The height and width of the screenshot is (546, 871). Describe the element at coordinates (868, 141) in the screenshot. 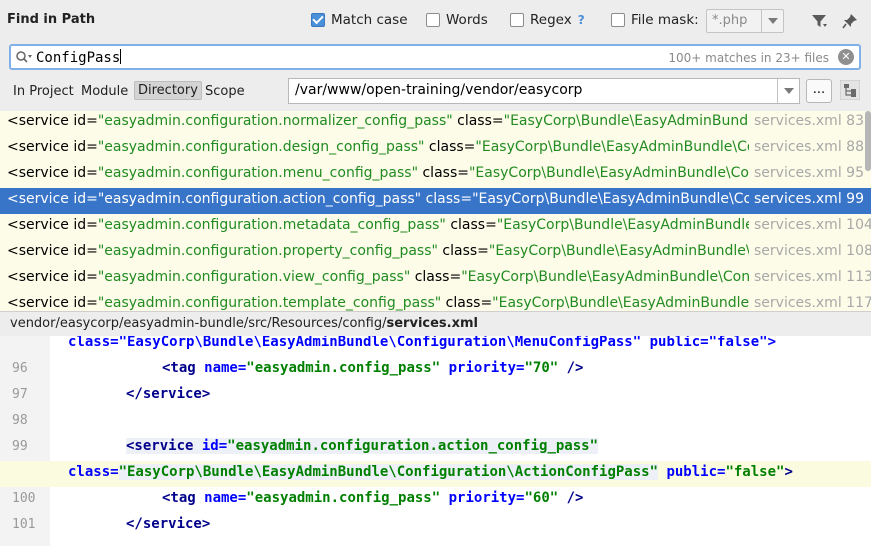

I see `results-scrollbar` at that location.